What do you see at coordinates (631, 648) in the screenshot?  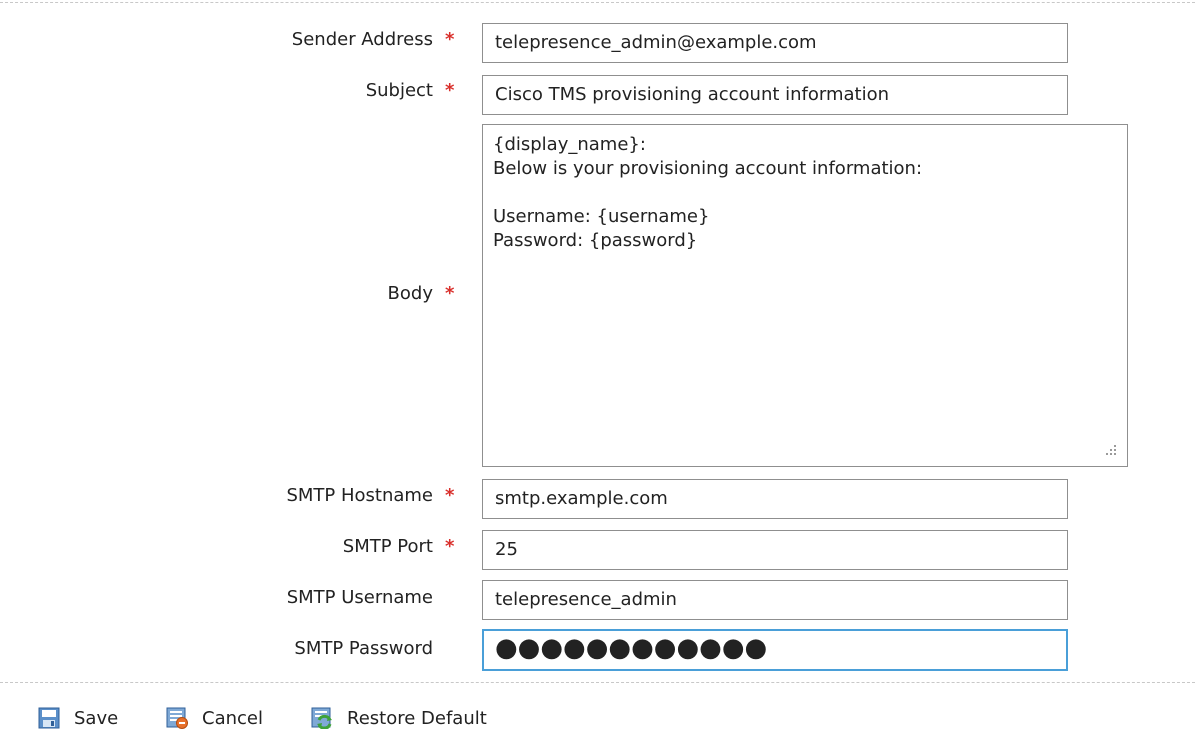 I see `smtp-password-masked-value: ●●●●●●●●●●●●` at bounding box center [631, 648].